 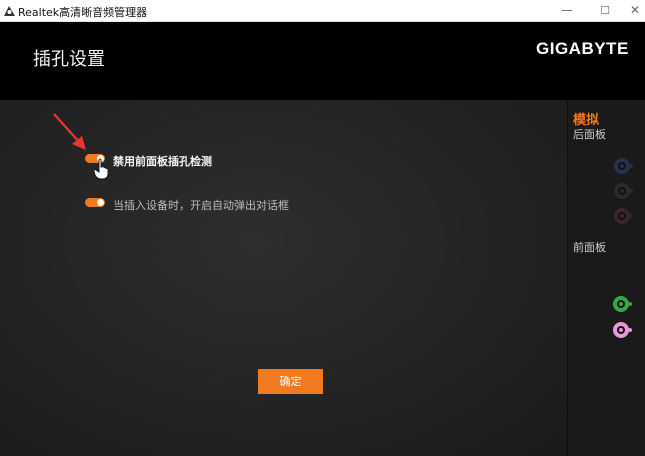 I want to click on red-pointer-arrow-icon, so click(x=69, y=131).